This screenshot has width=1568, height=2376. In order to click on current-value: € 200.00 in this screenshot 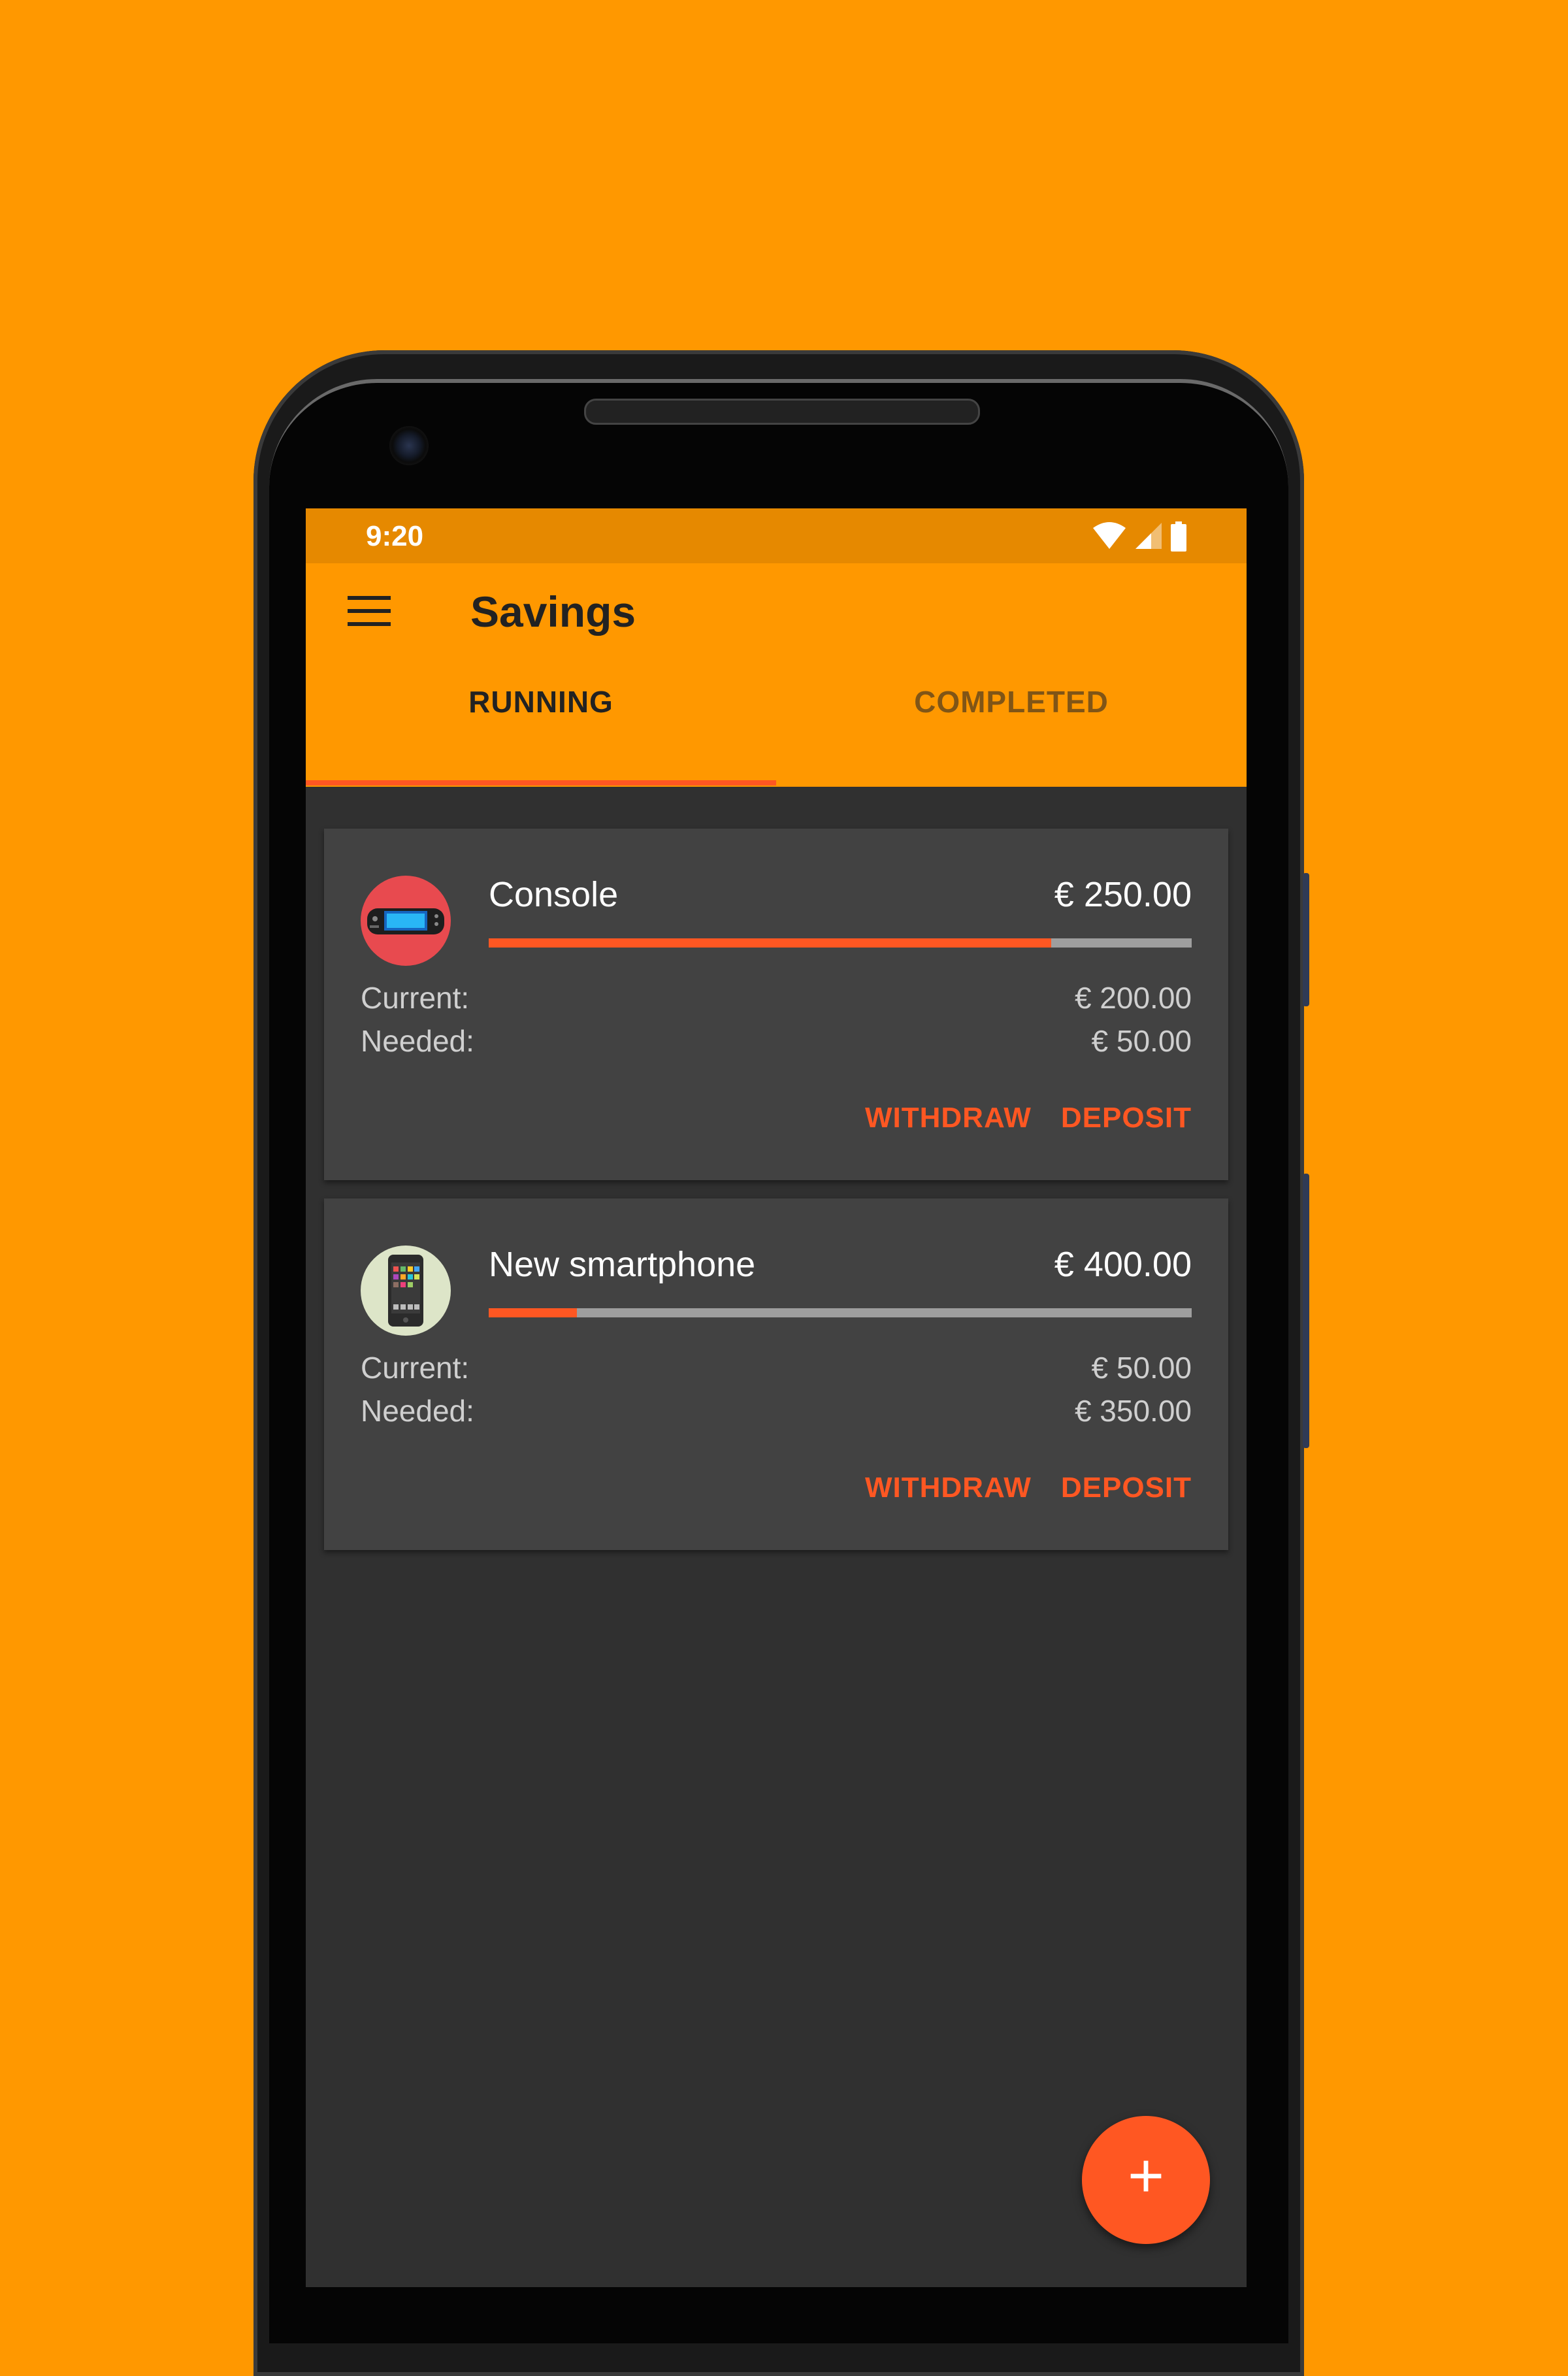, I will do `click(1133, 998)`.